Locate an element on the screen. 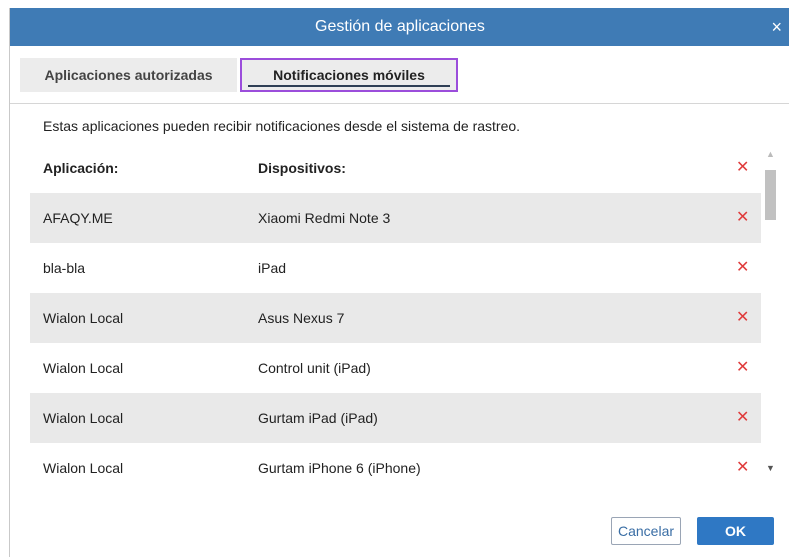 The height and width of the screenshot is (557, 789). active-tab-underline is located at coordinates (349, 86).